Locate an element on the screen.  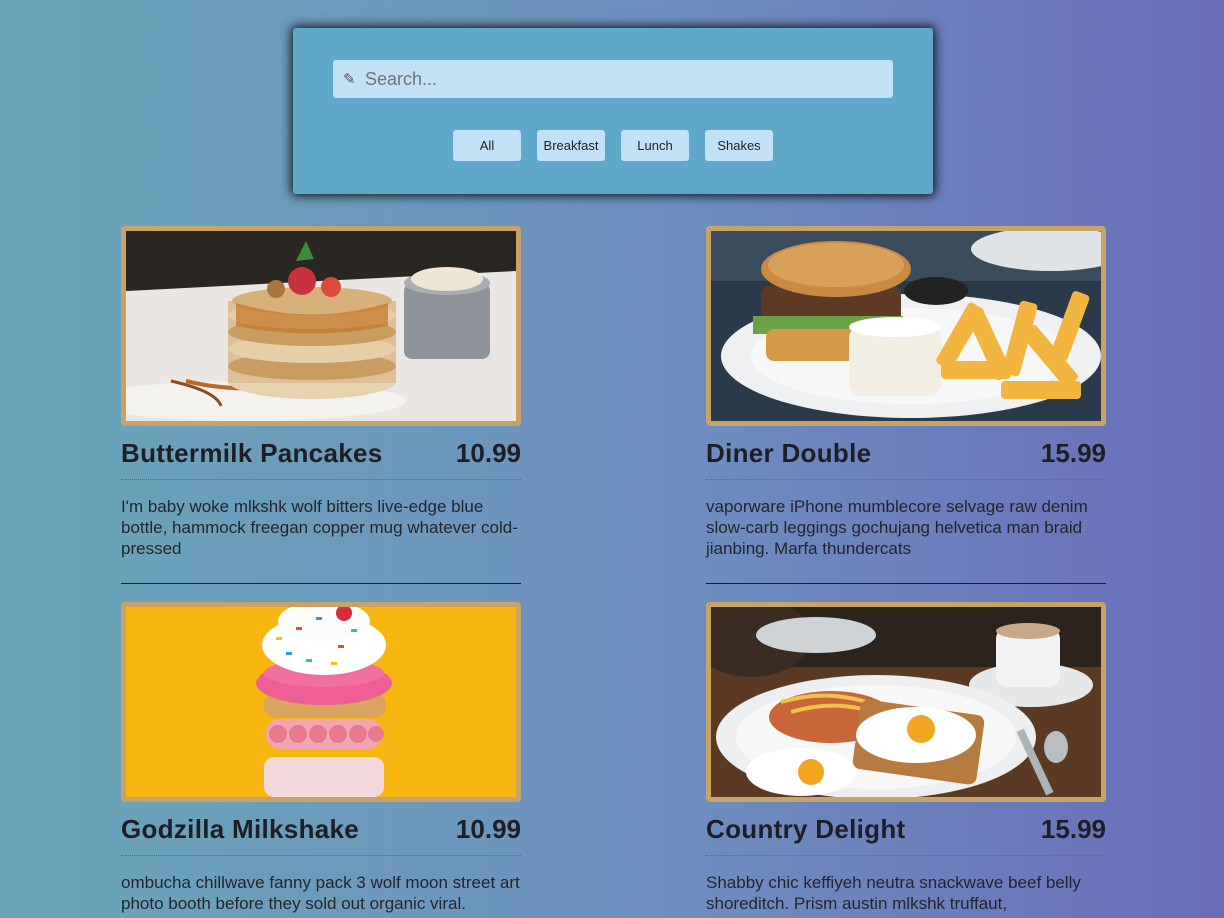
item-title: Diner Double is located at coordinates (789, 453).